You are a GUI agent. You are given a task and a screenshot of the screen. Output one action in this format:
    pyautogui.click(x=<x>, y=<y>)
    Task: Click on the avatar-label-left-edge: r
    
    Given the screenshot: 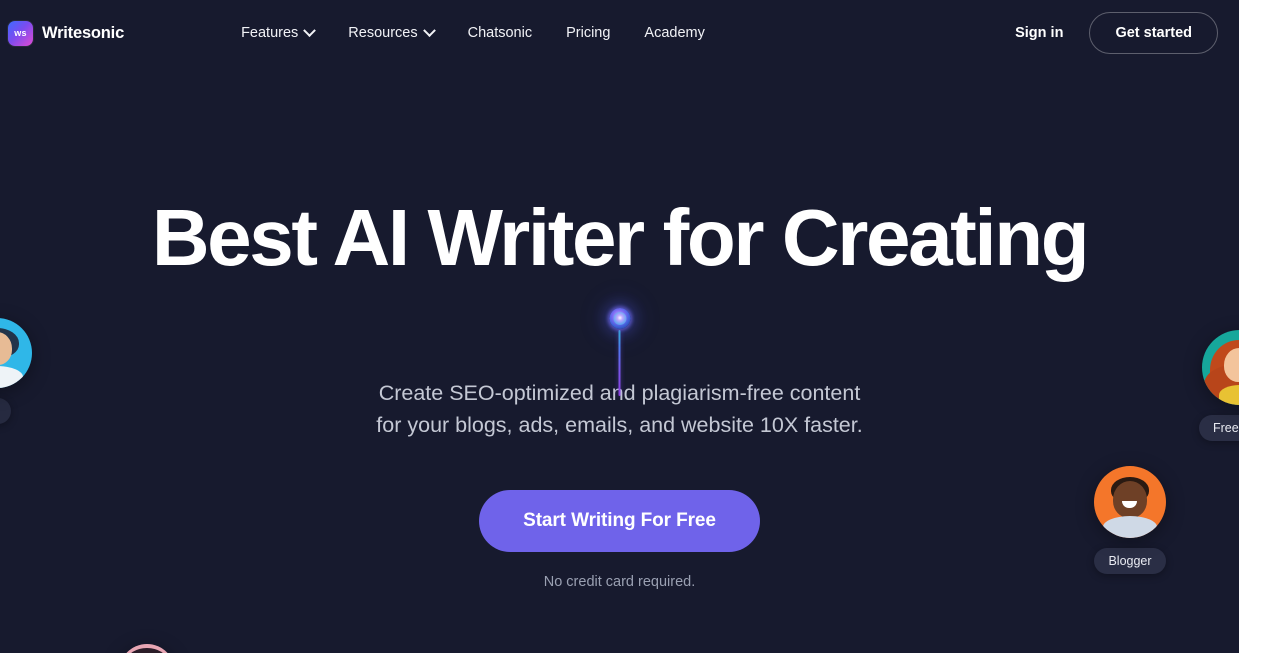 What is the action you would take?
    pyautogui.click(x=6, y=411)
    